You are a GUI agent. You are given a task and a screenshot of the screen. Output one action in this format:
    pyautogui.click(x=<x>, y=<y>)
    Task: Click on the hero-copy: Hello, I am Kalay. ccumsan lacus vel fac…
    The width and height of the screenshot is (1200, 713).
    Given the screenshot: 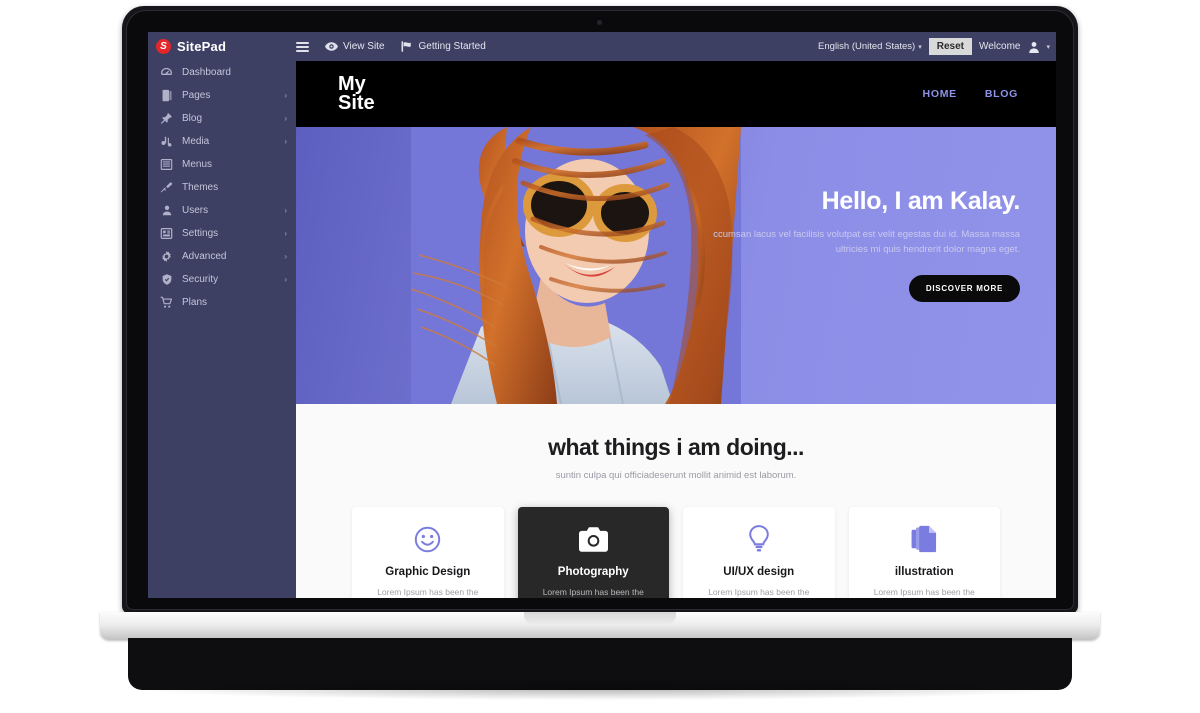 What is the action you would take?
    pyautogui.click(x=855, y=244)
    